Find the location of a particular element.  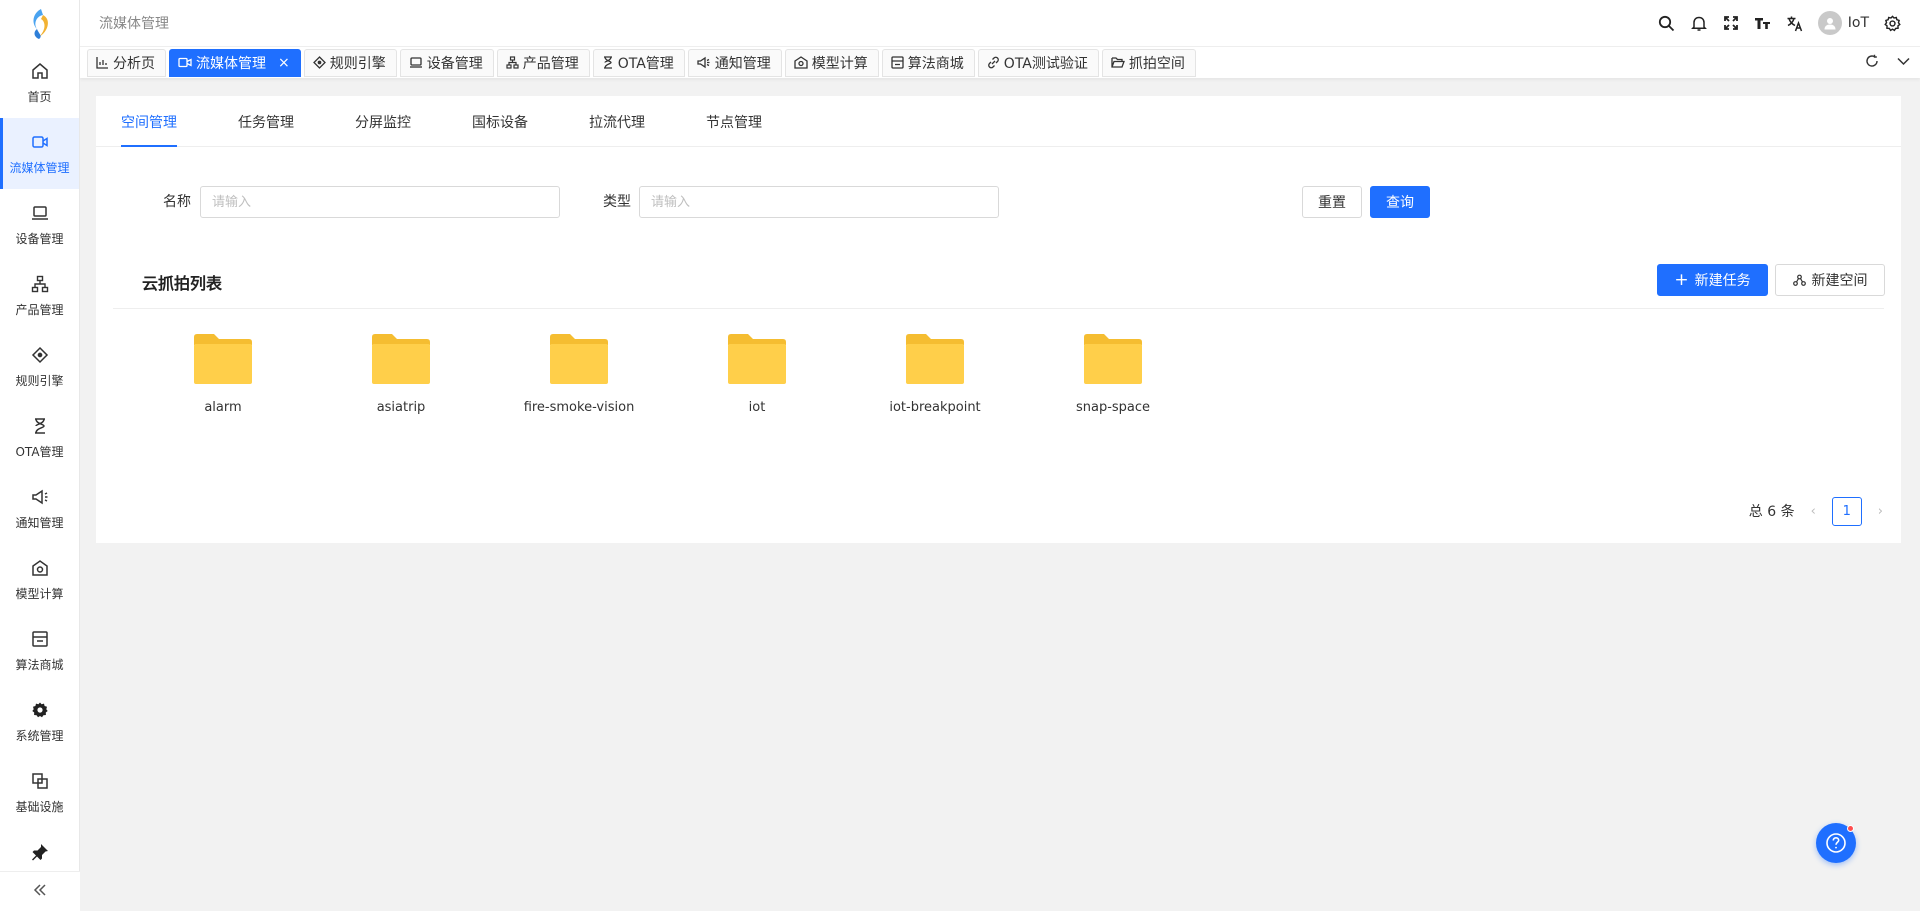

help-button is located at coordinates (1836, 843).